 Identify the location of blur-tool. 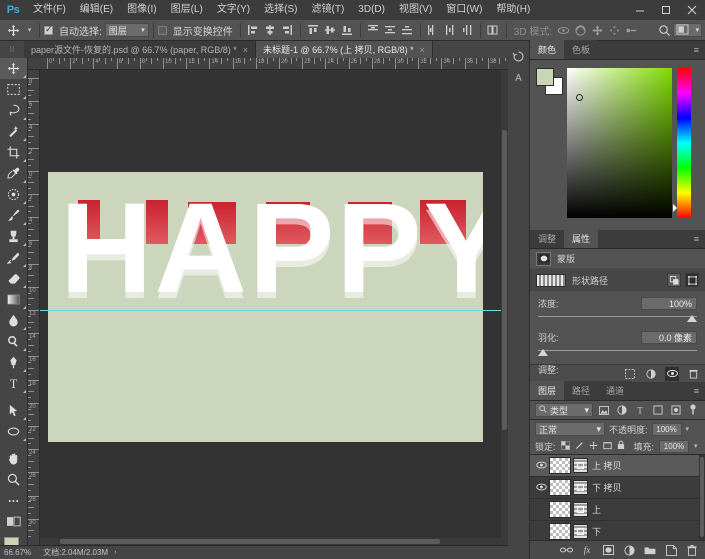
(13, 320).